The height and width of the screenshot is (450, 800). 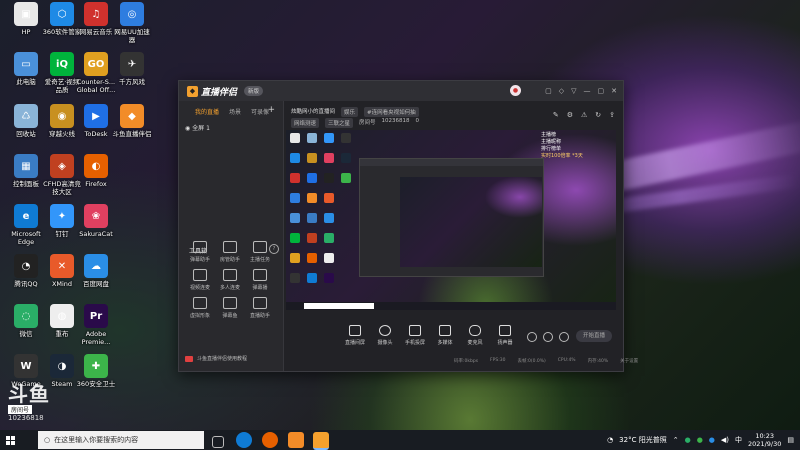 What do you see at coordinates (218, 442) in the screenshot?
I see `task-view-icon` at bounding box center [218, 442].